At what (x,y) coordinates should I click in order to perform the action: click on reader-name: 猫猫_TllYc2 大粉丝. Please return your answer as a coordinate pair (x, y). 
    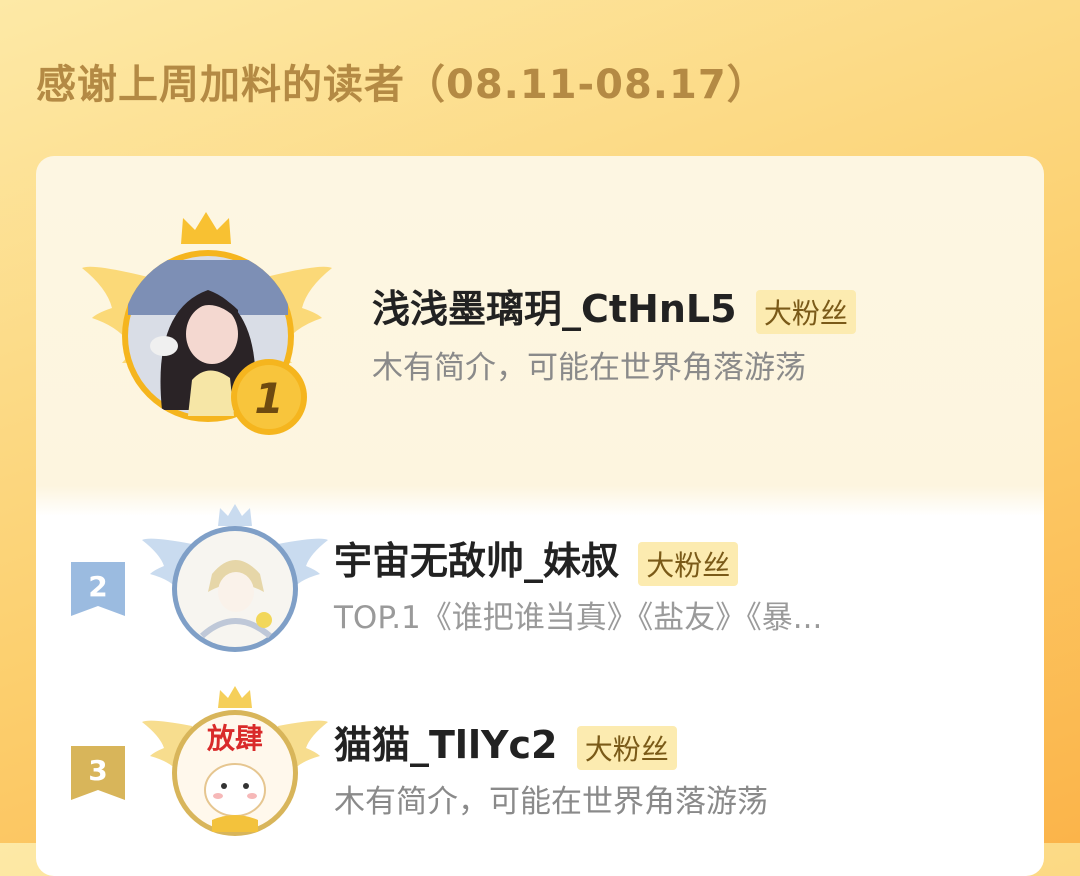
    Looking at the image, I should click on (505, 742).